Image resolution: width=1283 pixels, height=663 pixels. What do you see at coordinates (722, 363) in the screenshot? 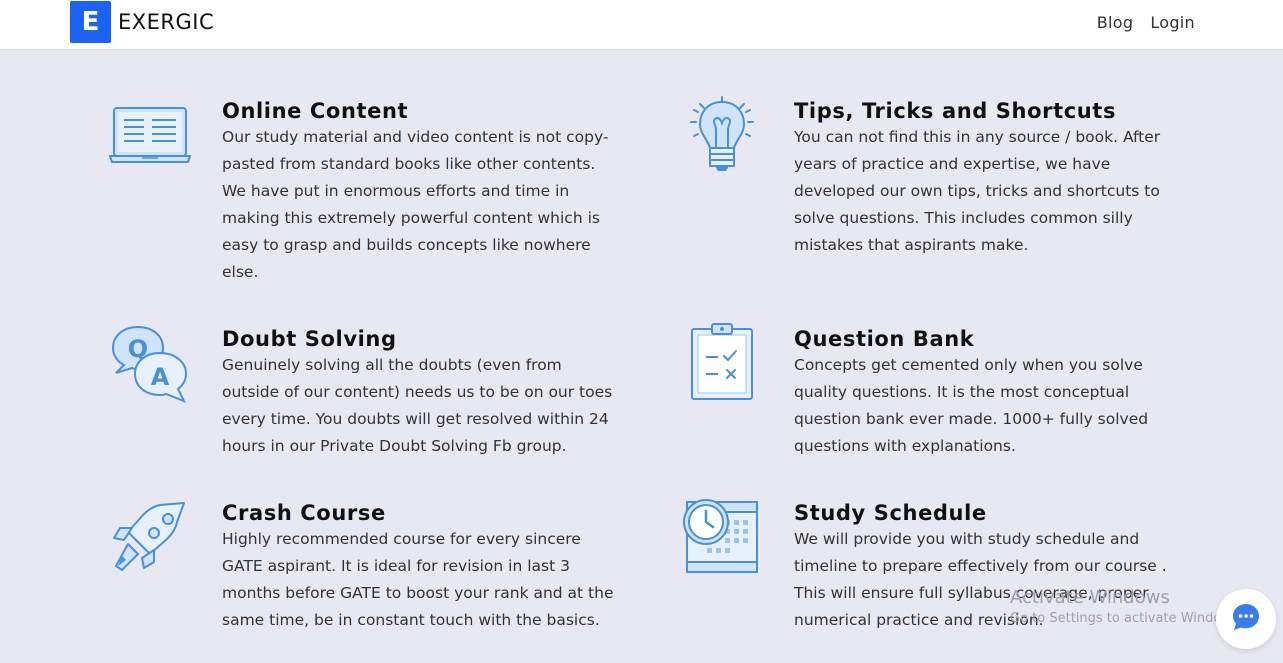
I see `clipboard-checklist-icon` at bounding box center [722, 363].